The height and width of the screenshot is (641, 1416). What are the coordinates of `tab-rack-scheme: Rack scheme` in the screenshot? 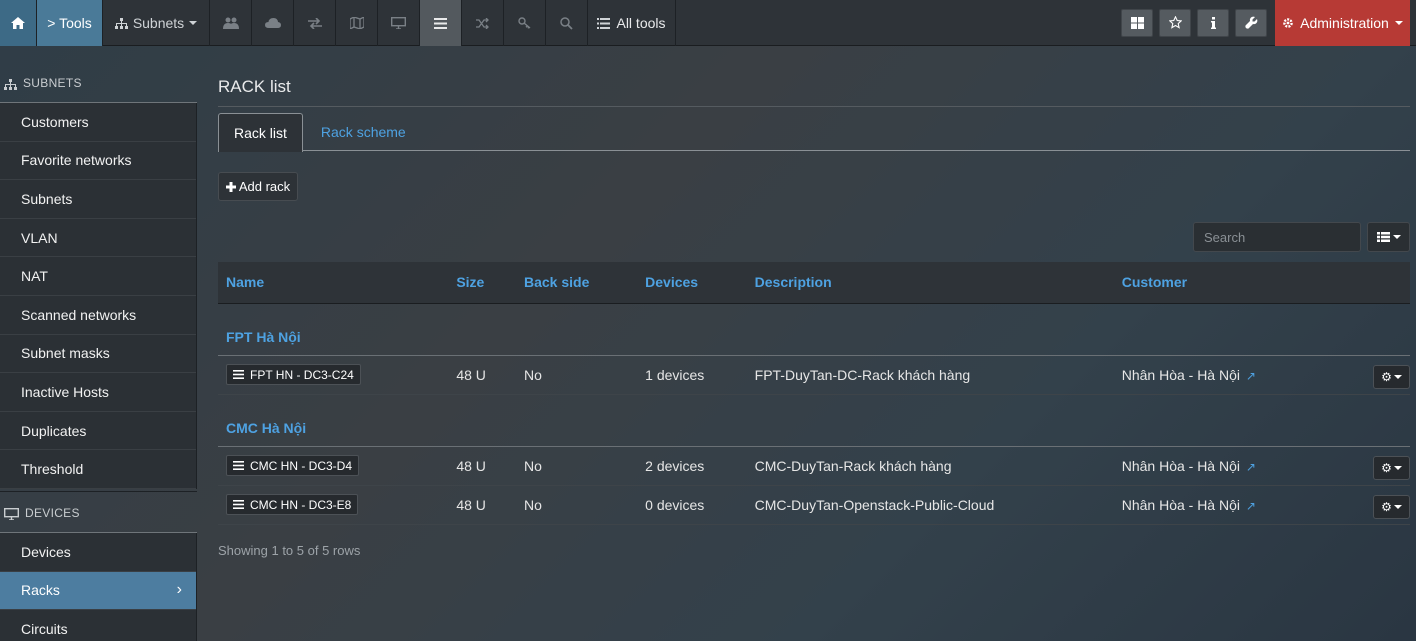 It's located at (362, 131).